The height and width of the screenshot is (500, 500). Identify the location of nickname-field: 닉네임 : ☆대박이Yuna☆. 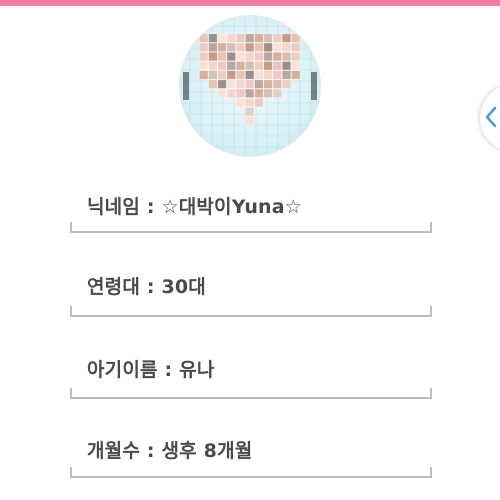
(251, 222).